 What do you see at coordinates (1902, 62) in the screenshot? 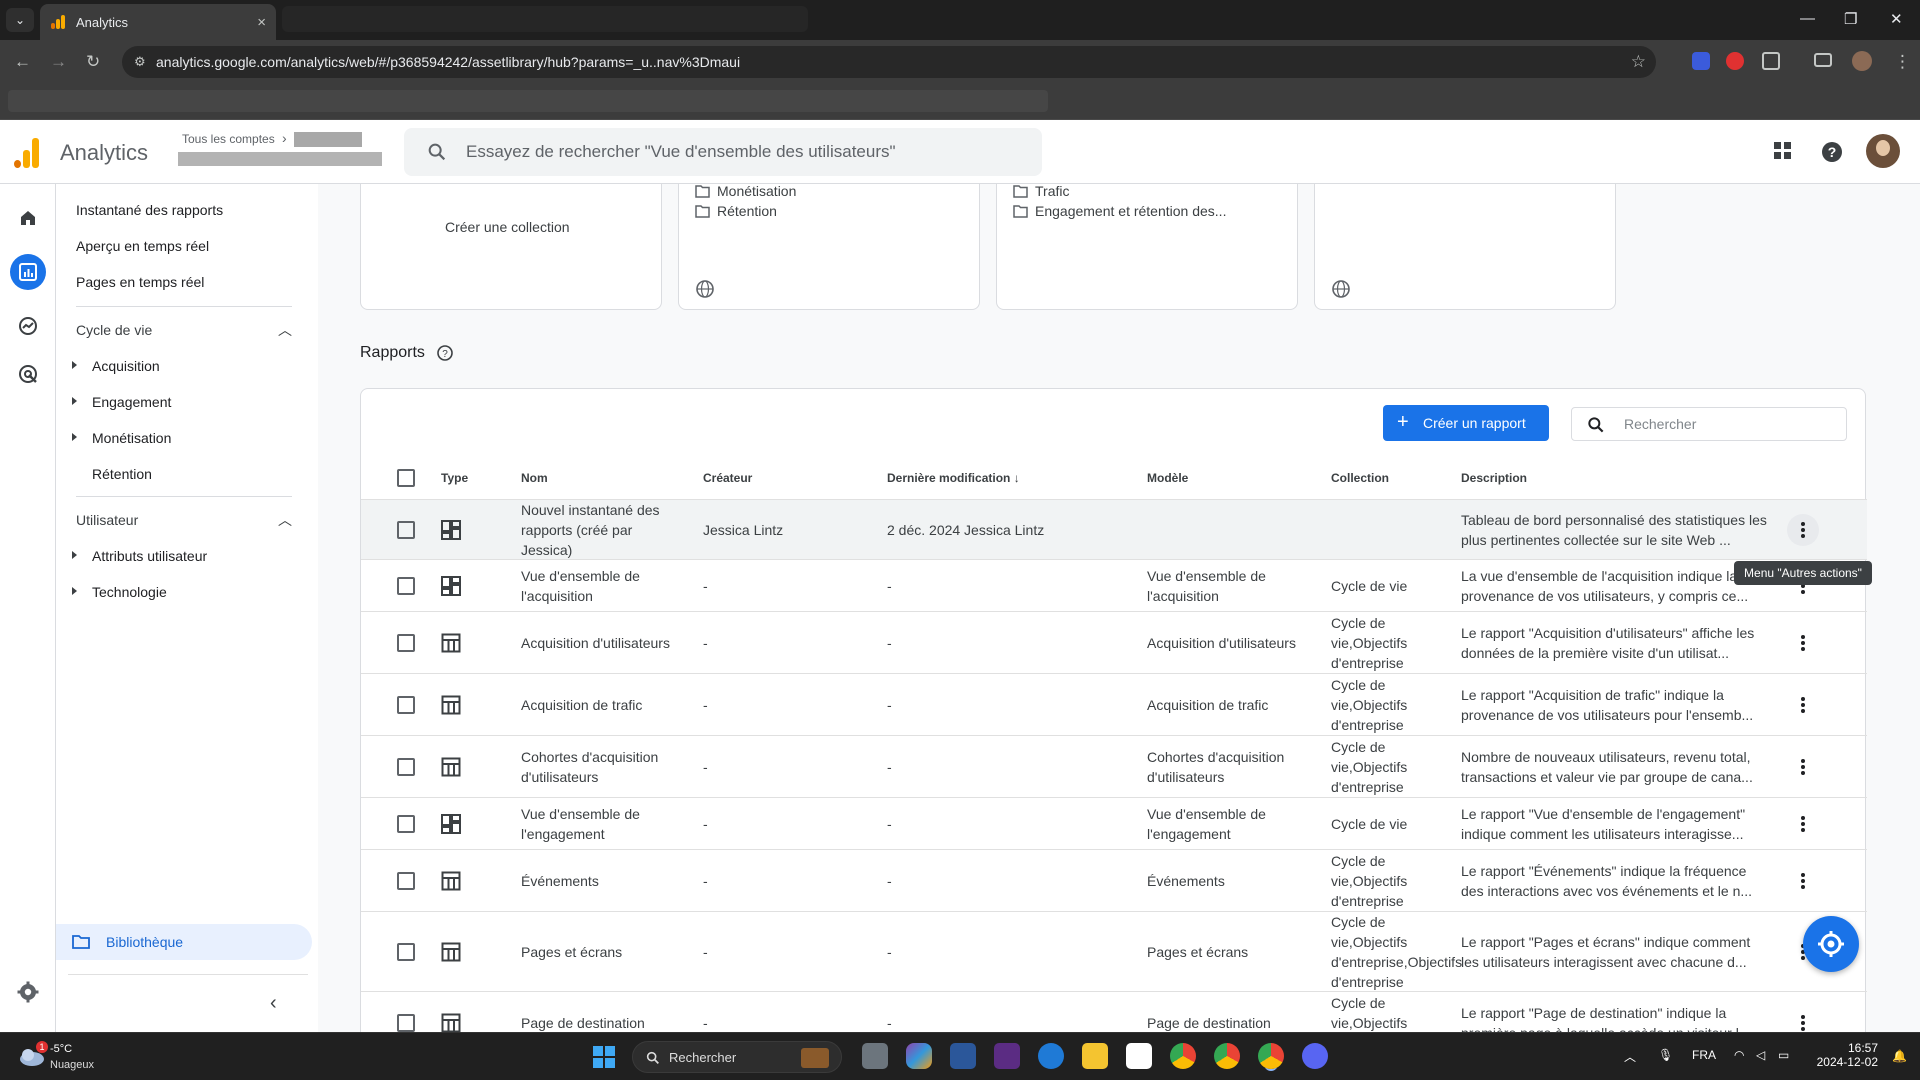
I see `browser-menu-icon: ⋮` at bounding box center [1902, 62].